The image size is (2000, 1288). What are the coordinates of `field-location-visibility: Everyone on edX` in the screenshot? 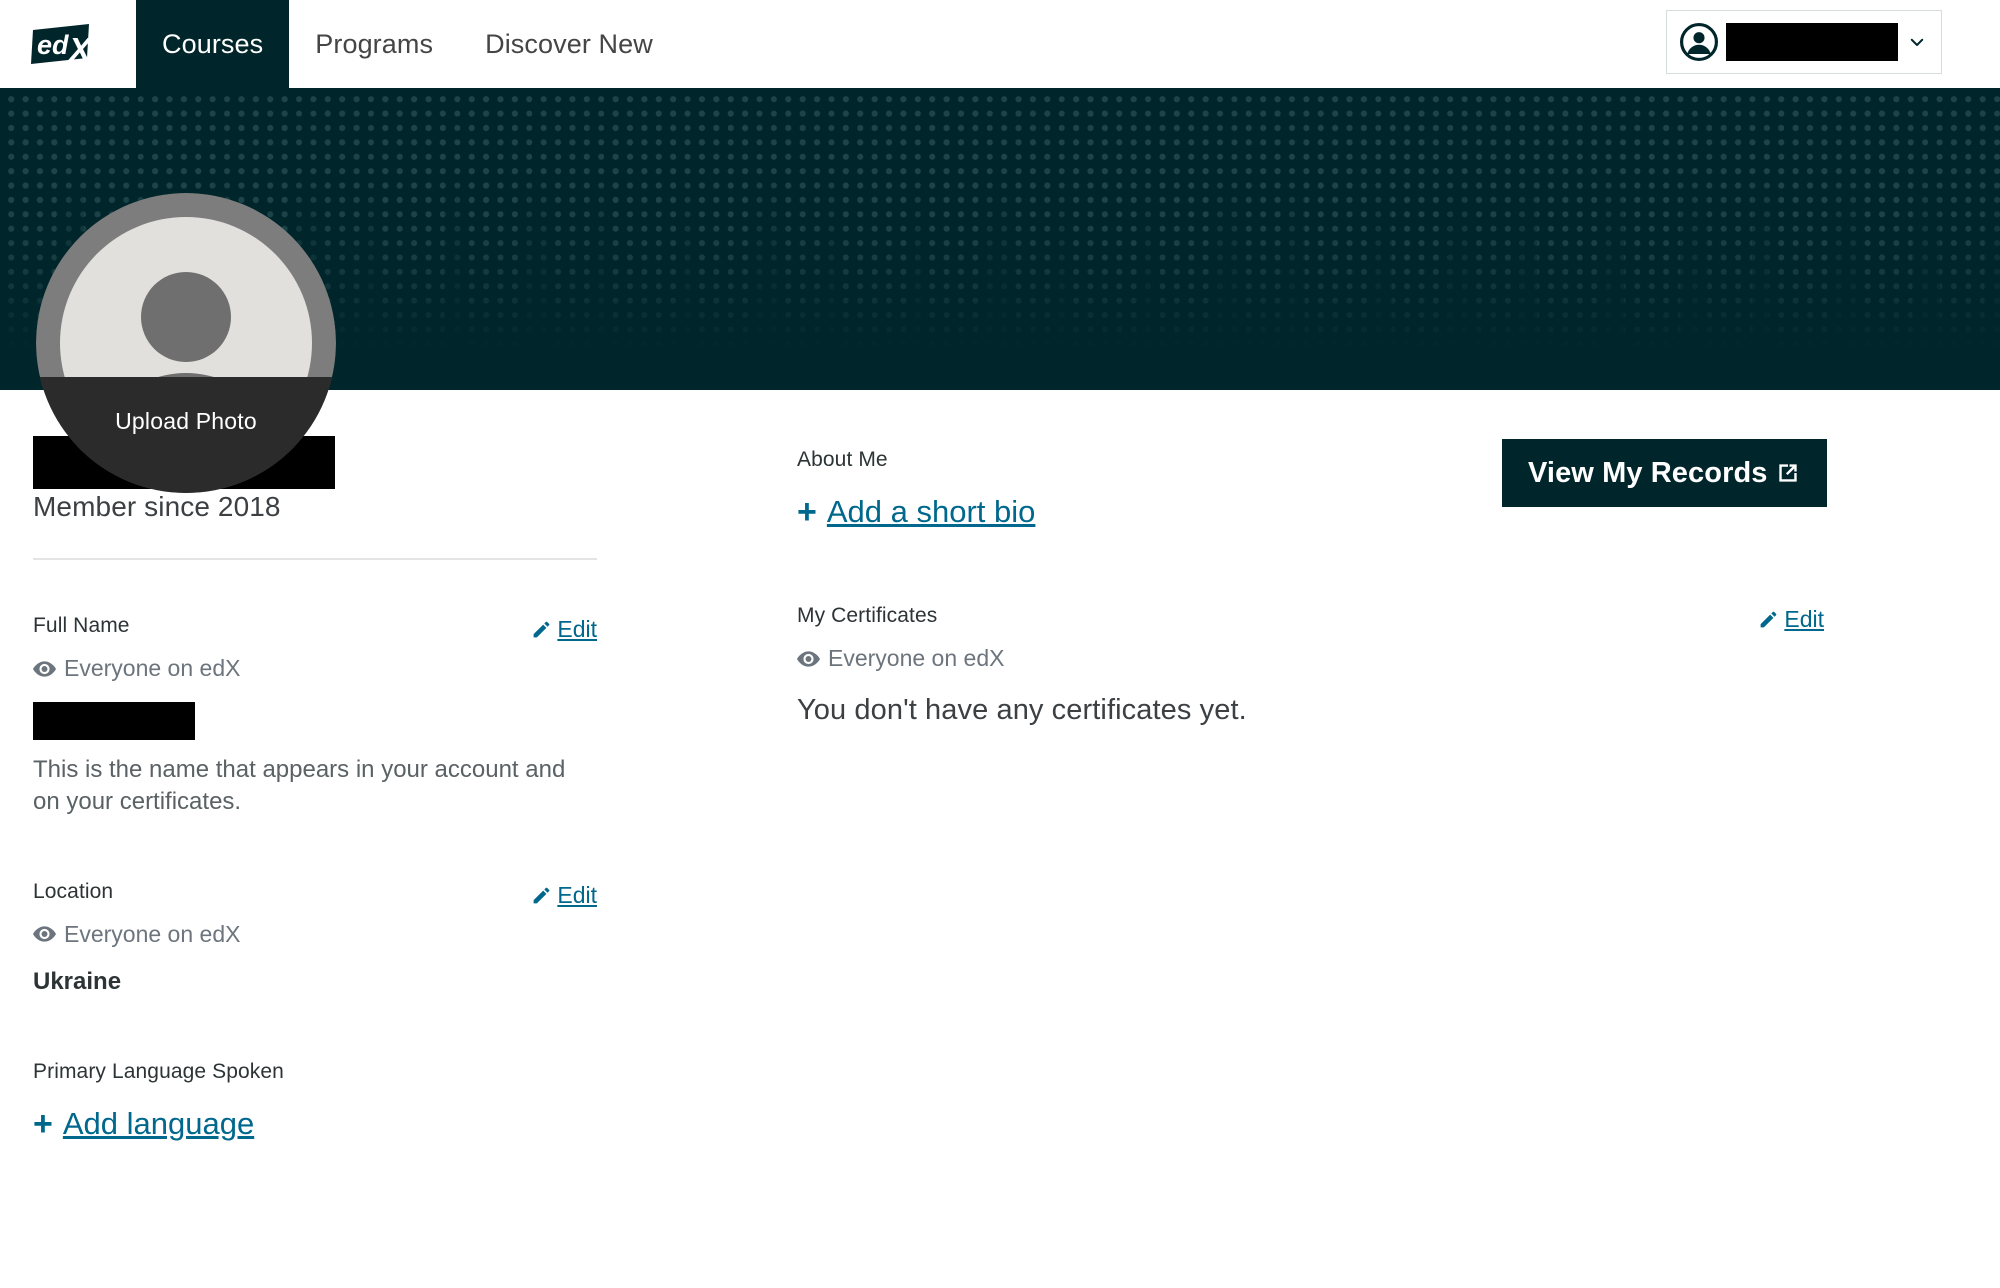 It's located at (315, 934).